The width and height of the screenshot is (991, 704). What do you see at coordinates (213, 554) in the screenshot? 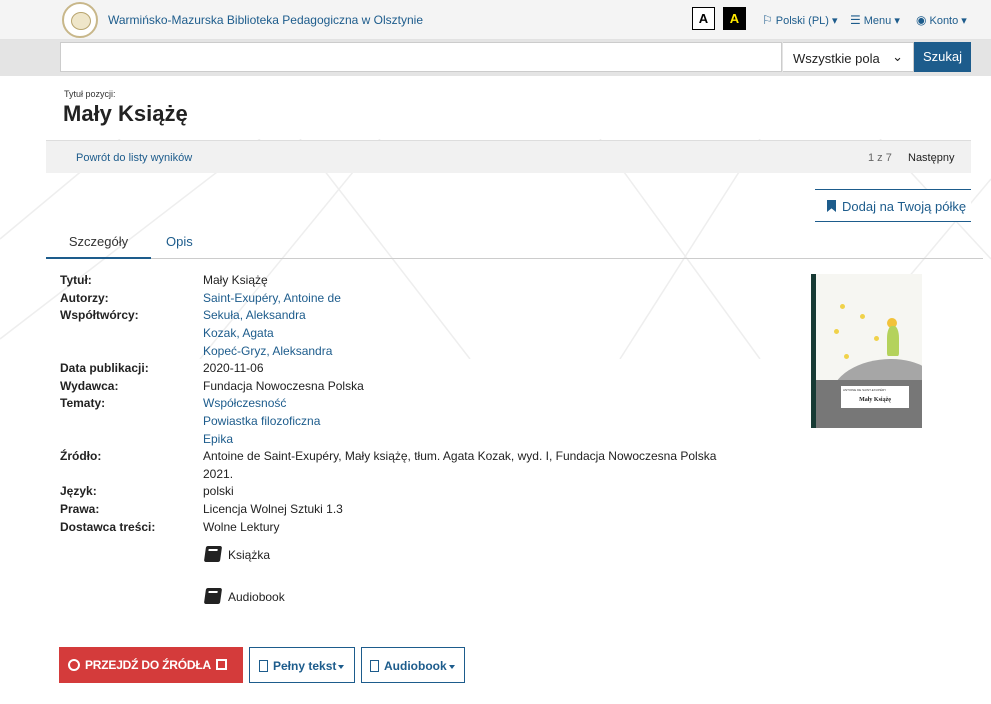
I see `book-icon` at bounding box center [213, 554].